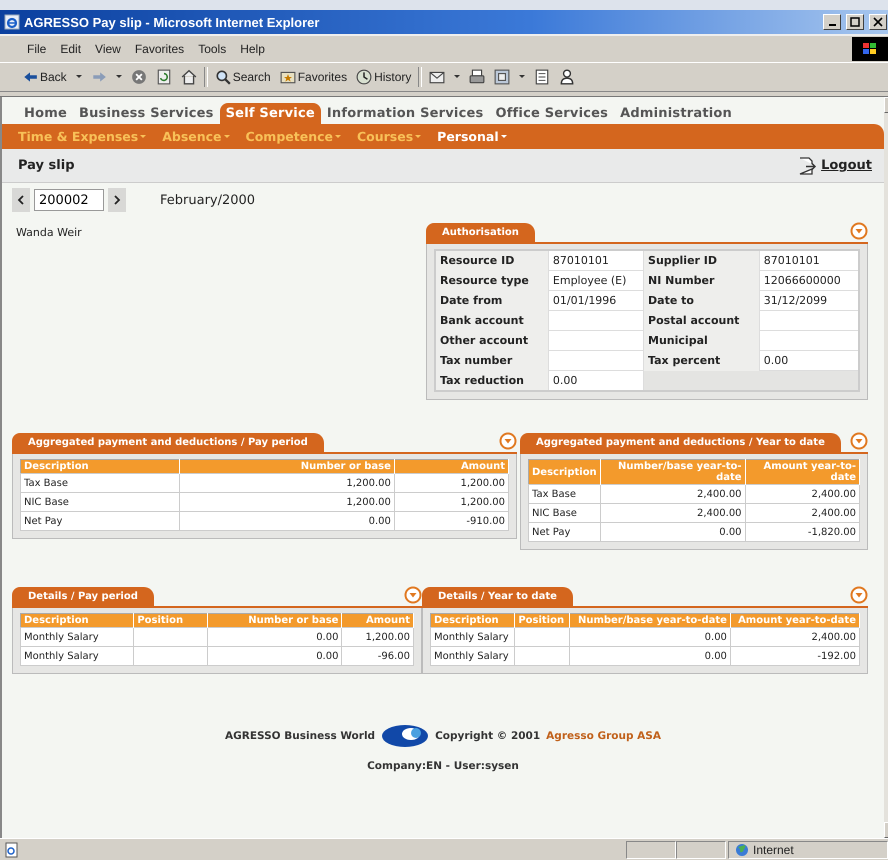  Describe the element at coordinates (676, 113) in the screenshot. I see `nav-tab: Administration` at that location.